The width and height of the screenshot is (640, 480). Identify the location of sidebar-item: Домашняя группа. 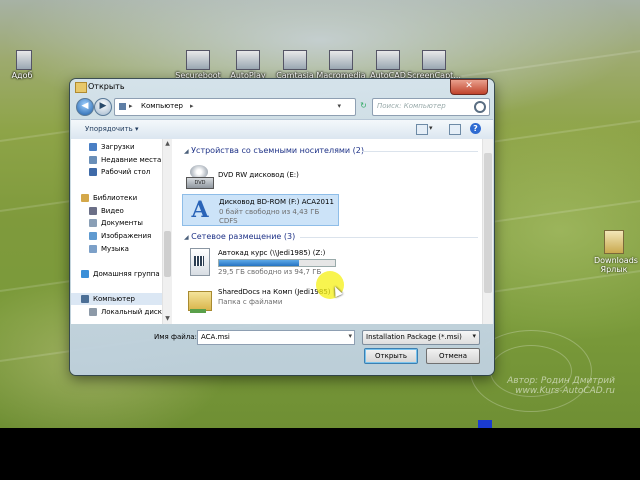
(116, 274).